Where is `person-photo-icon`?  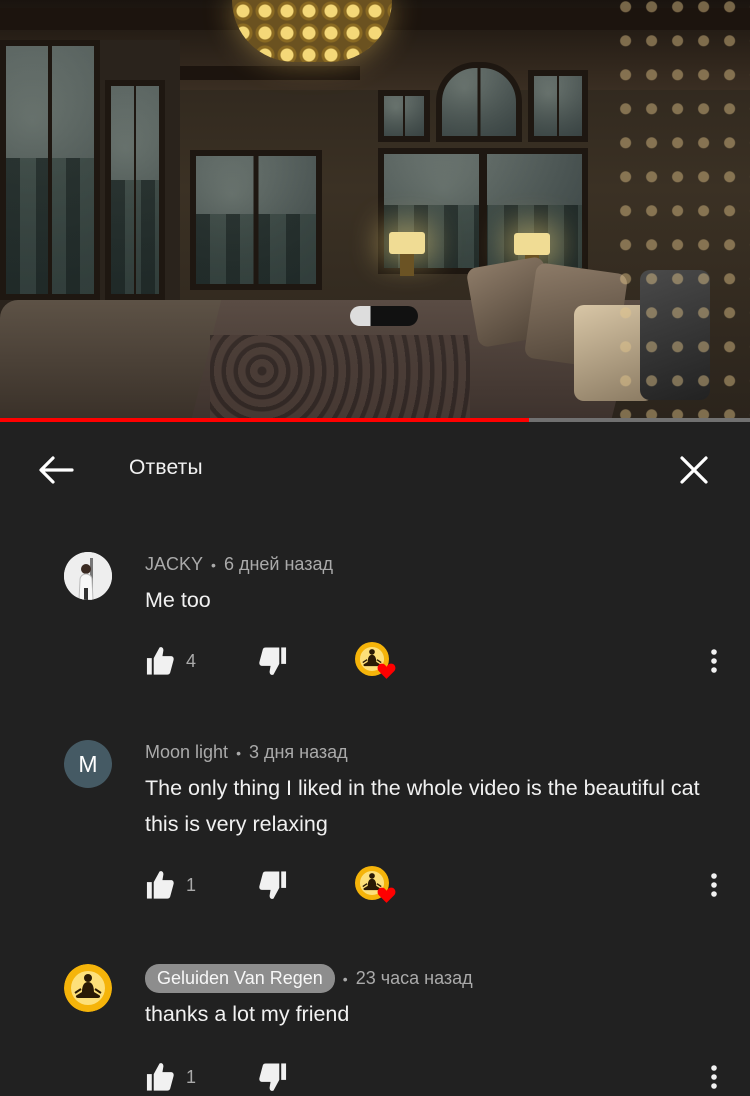 person-photo-icon is located at coordinates (88, 576).